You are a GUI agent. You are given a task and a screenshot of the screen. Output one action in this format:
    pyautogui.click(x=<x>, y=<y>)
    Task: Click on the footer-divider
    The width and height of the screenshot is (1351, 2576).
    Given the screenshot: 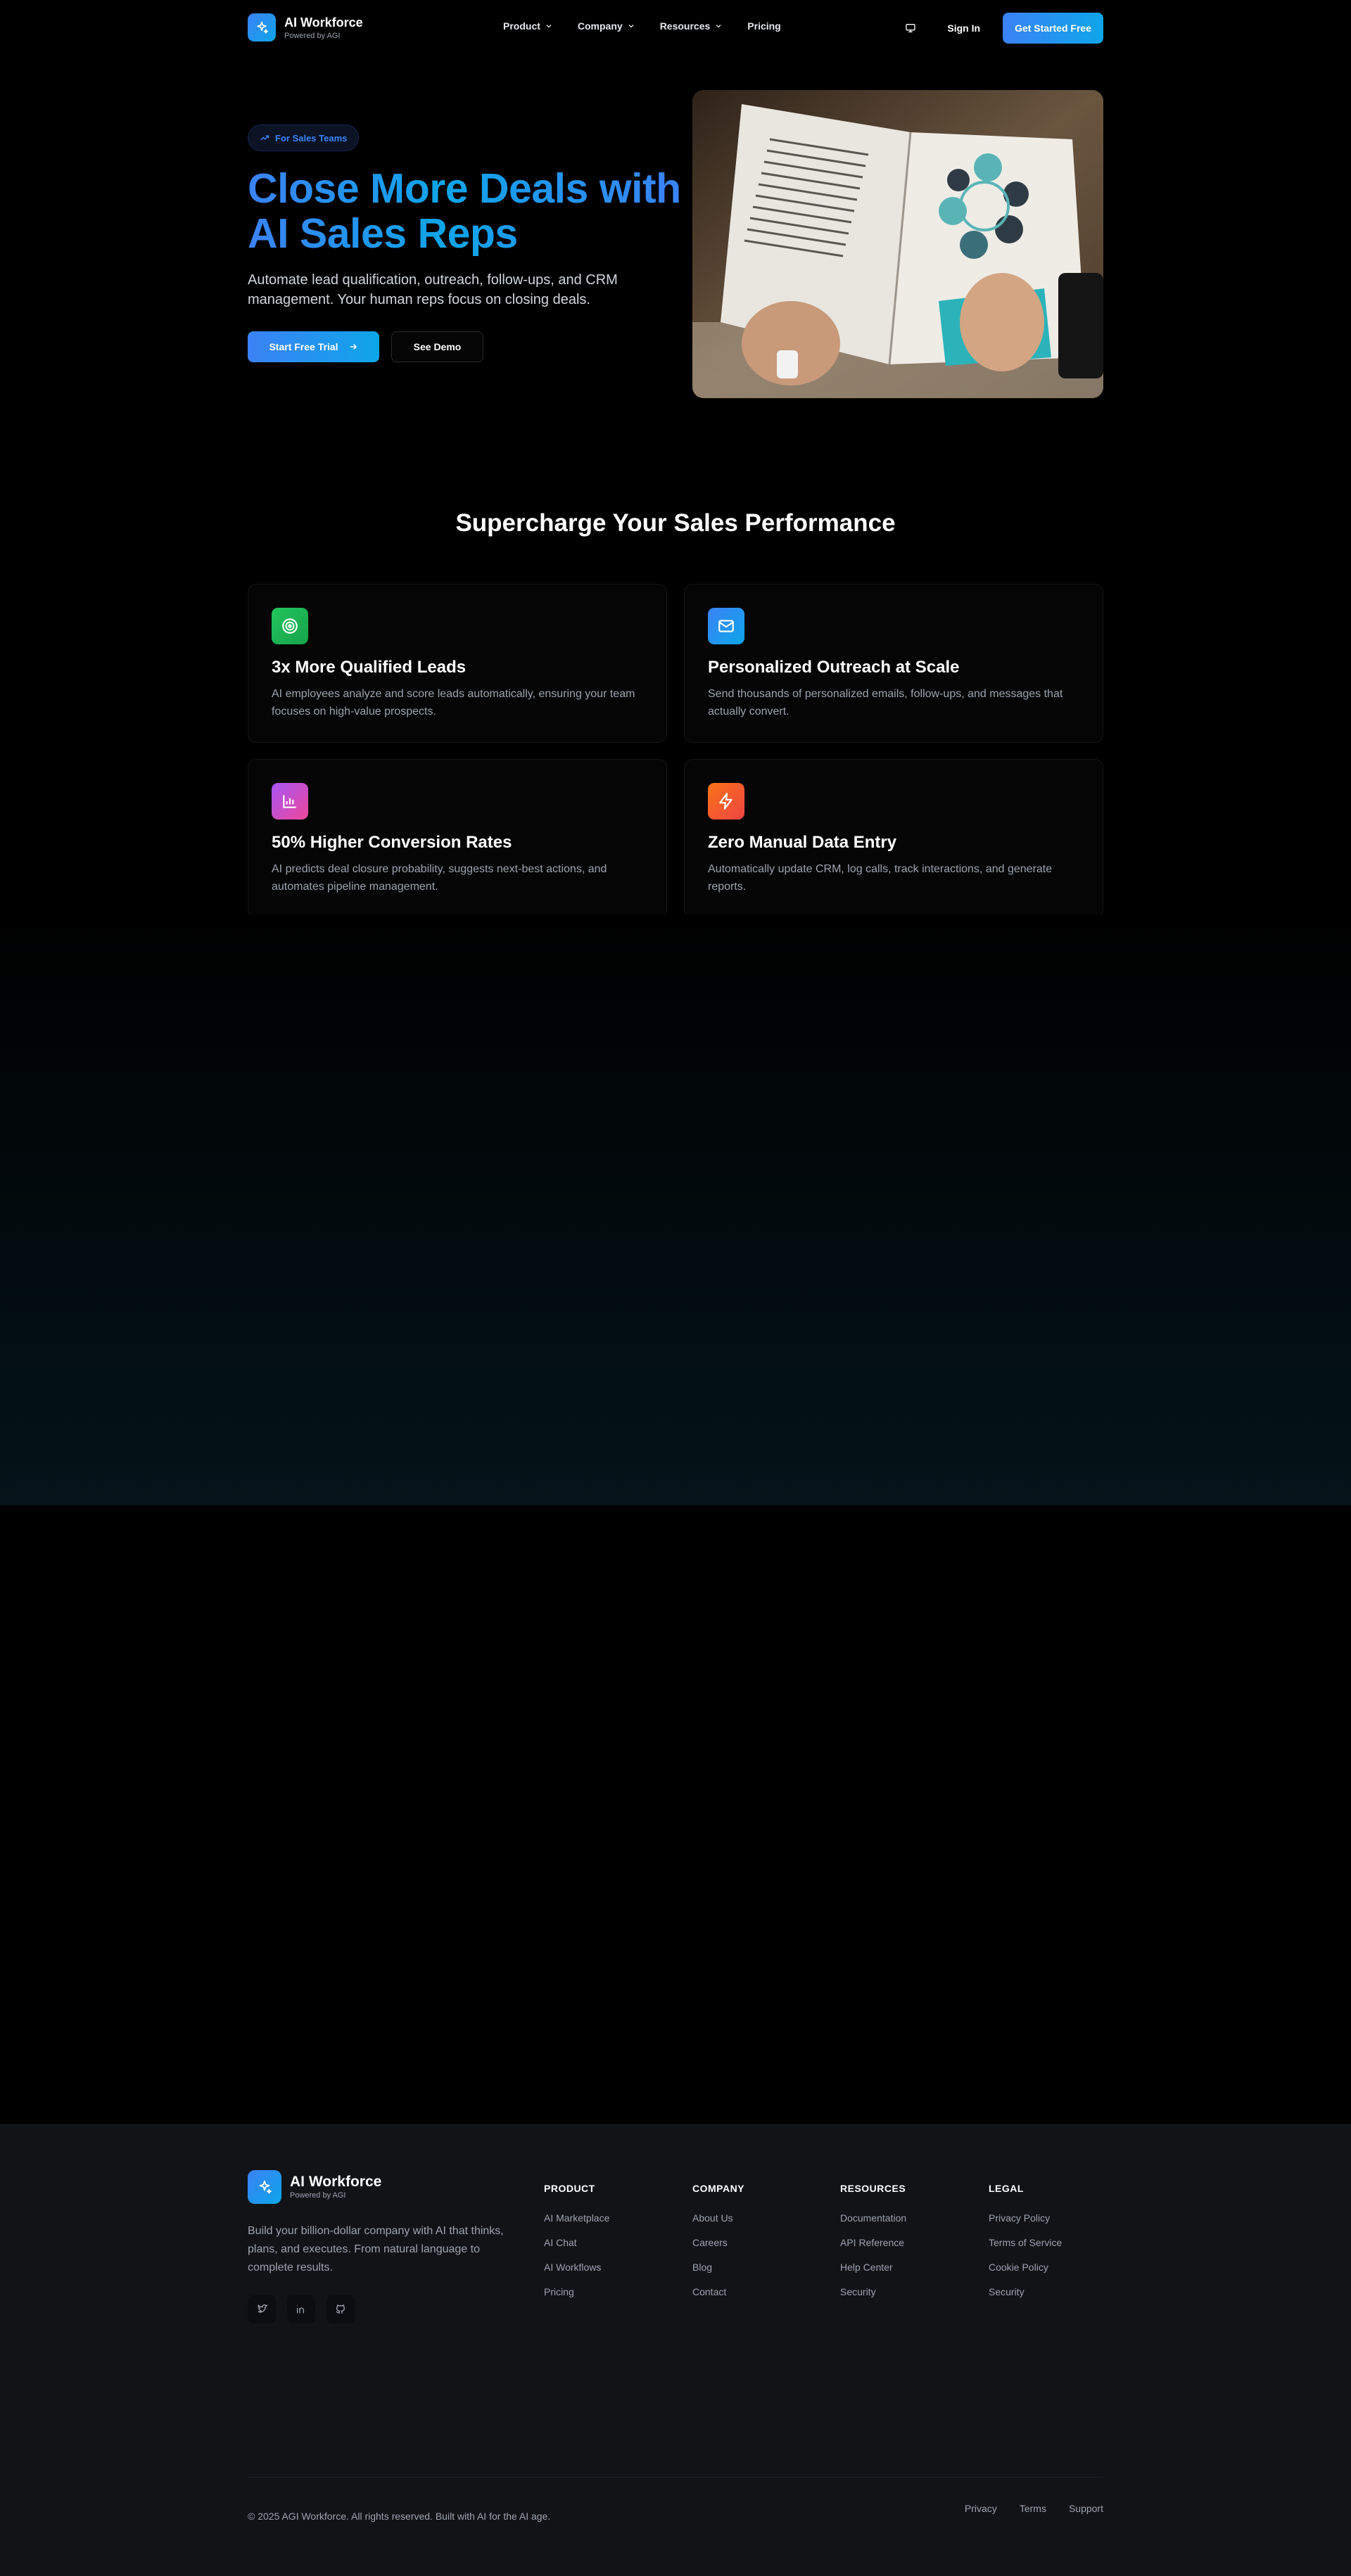 What is the action you would take?
    pyautogui.click(x=675, y=2477)
    